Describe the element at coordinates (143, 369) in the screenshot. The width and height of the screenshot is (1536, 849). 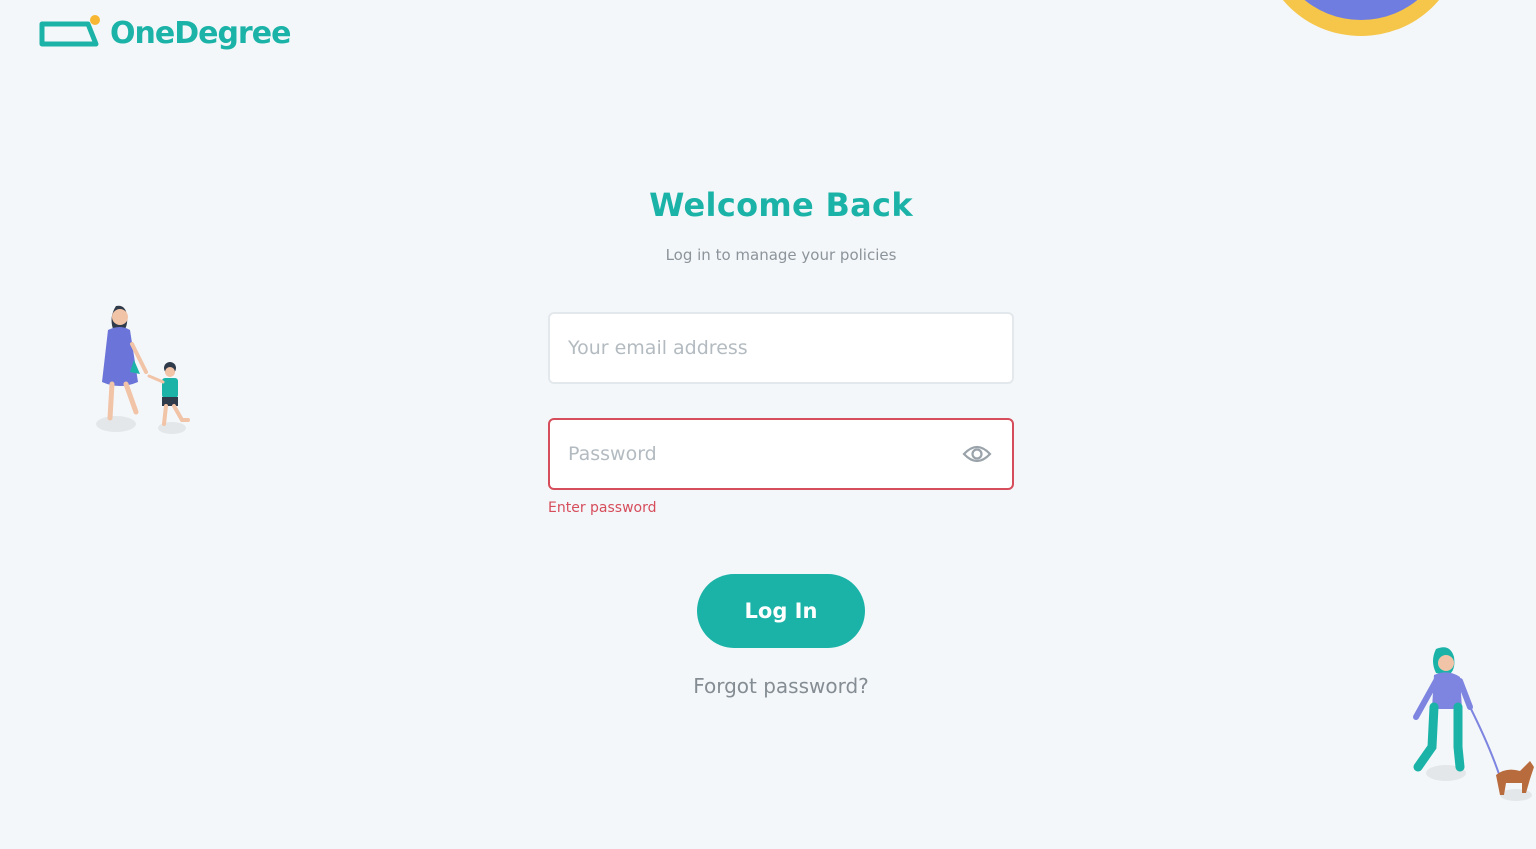
I see `mother-and-child-illustration` at that location.